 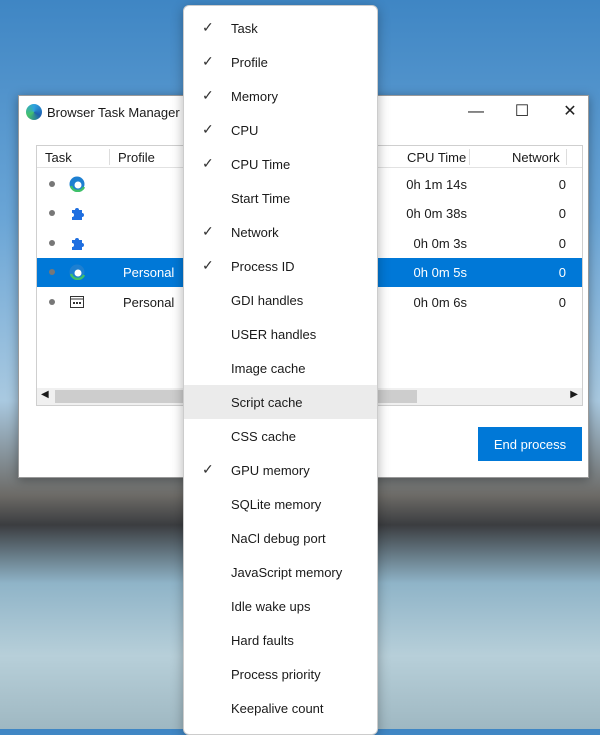 I want to click on menu-item: NaCl debug port, so click(x=280, y=538).